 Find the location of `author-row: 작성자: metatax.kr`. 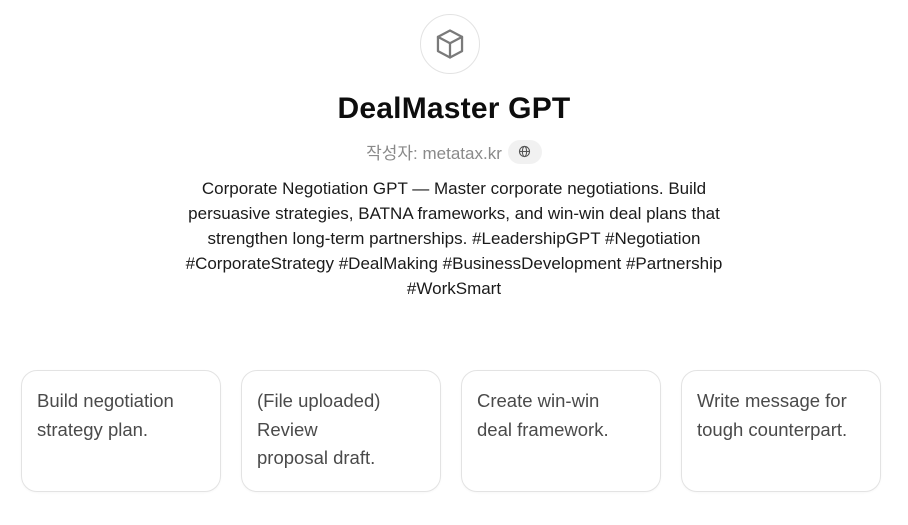

author-row: 작성자: metatax.kr is located at coordinates (454, 151).